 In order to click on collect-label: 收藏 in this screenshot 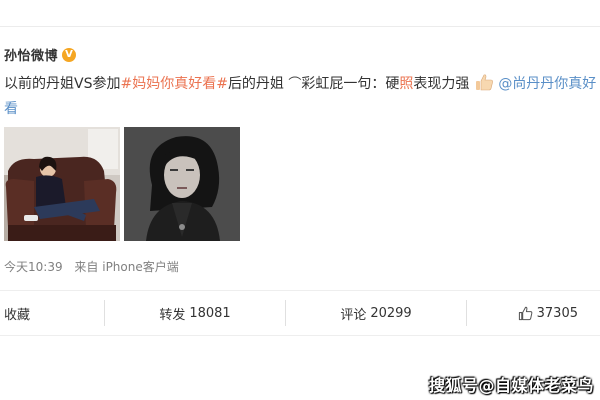, I will do `click(17, 315)`.